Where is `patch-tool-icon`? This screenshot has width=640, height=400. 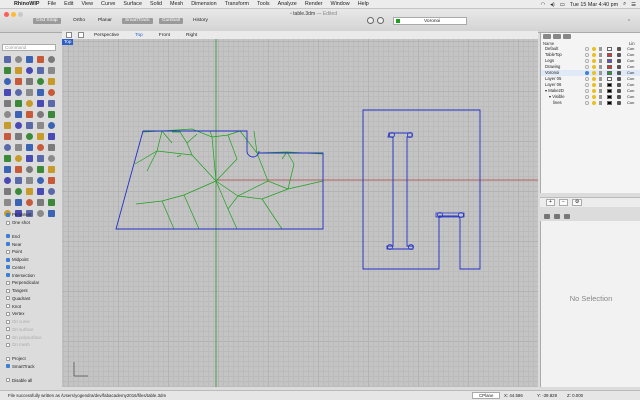 patch-tool-icon is located at coordinates (51, 114).